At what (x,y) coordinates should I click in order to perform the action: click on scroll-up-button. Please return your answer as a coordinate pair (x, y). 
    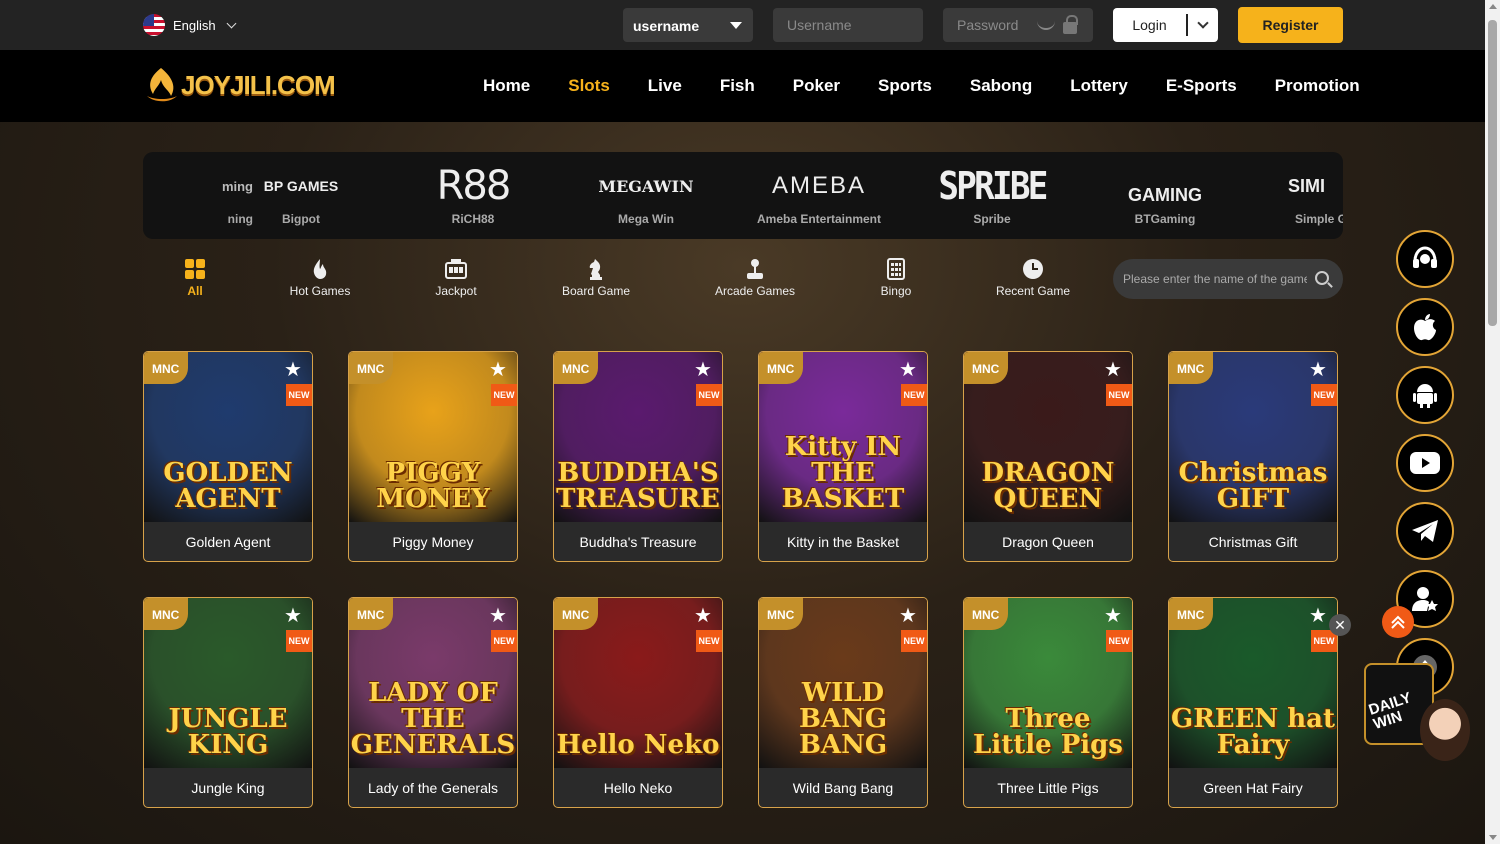
    Looking at the image, I should click on (1398, 622).